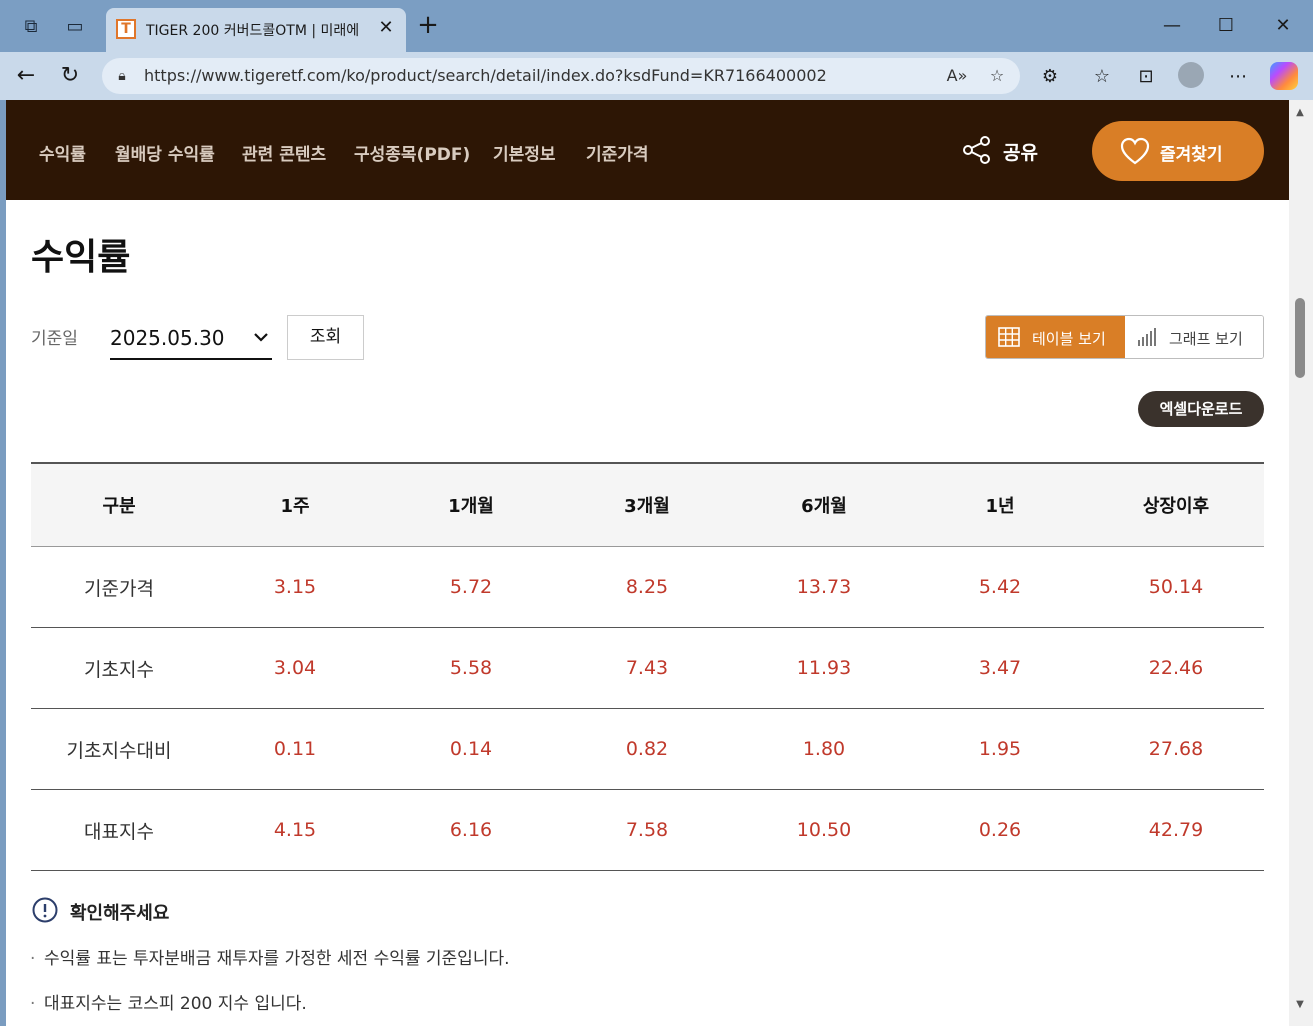 This screenshot has height=1026, width=1313. Describe the element at coordinates (120, 913) in the screenshot. I see `notice-title: 확인해주세요` at that location.